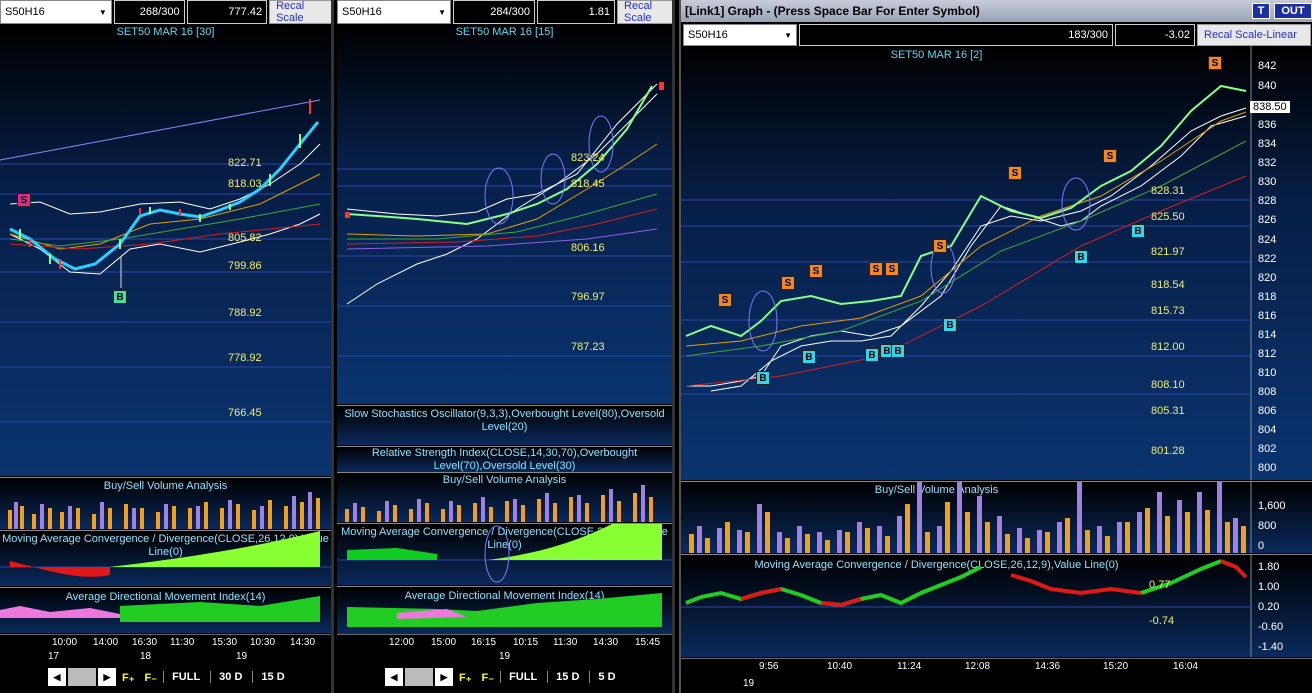 The height and width of the screenshot is (693, 1312). I want to click on volume-panel: Buy/Sell Volume Analysis 1,600 800 0, so click(996, 517).